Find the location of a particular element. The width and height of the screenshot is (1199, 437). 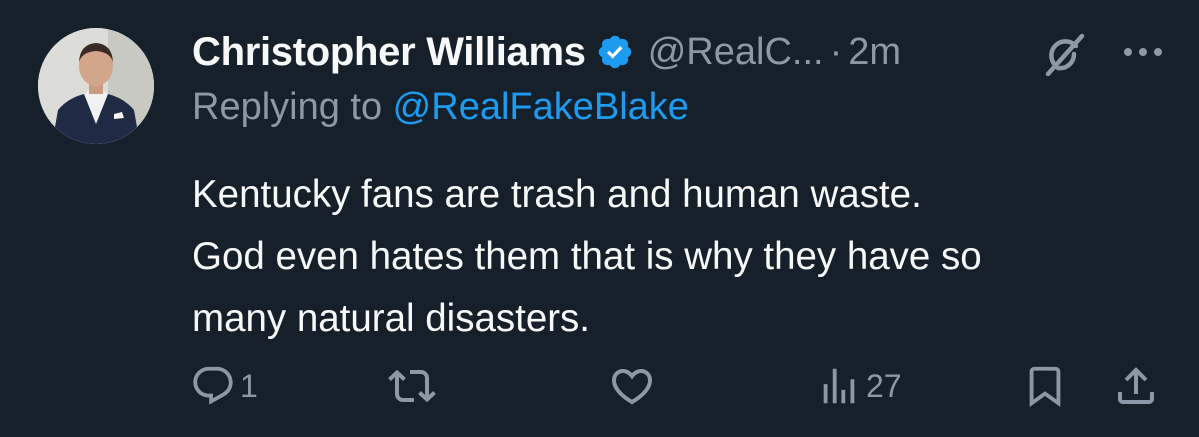

share-button is located at coordinates (1136, 386).